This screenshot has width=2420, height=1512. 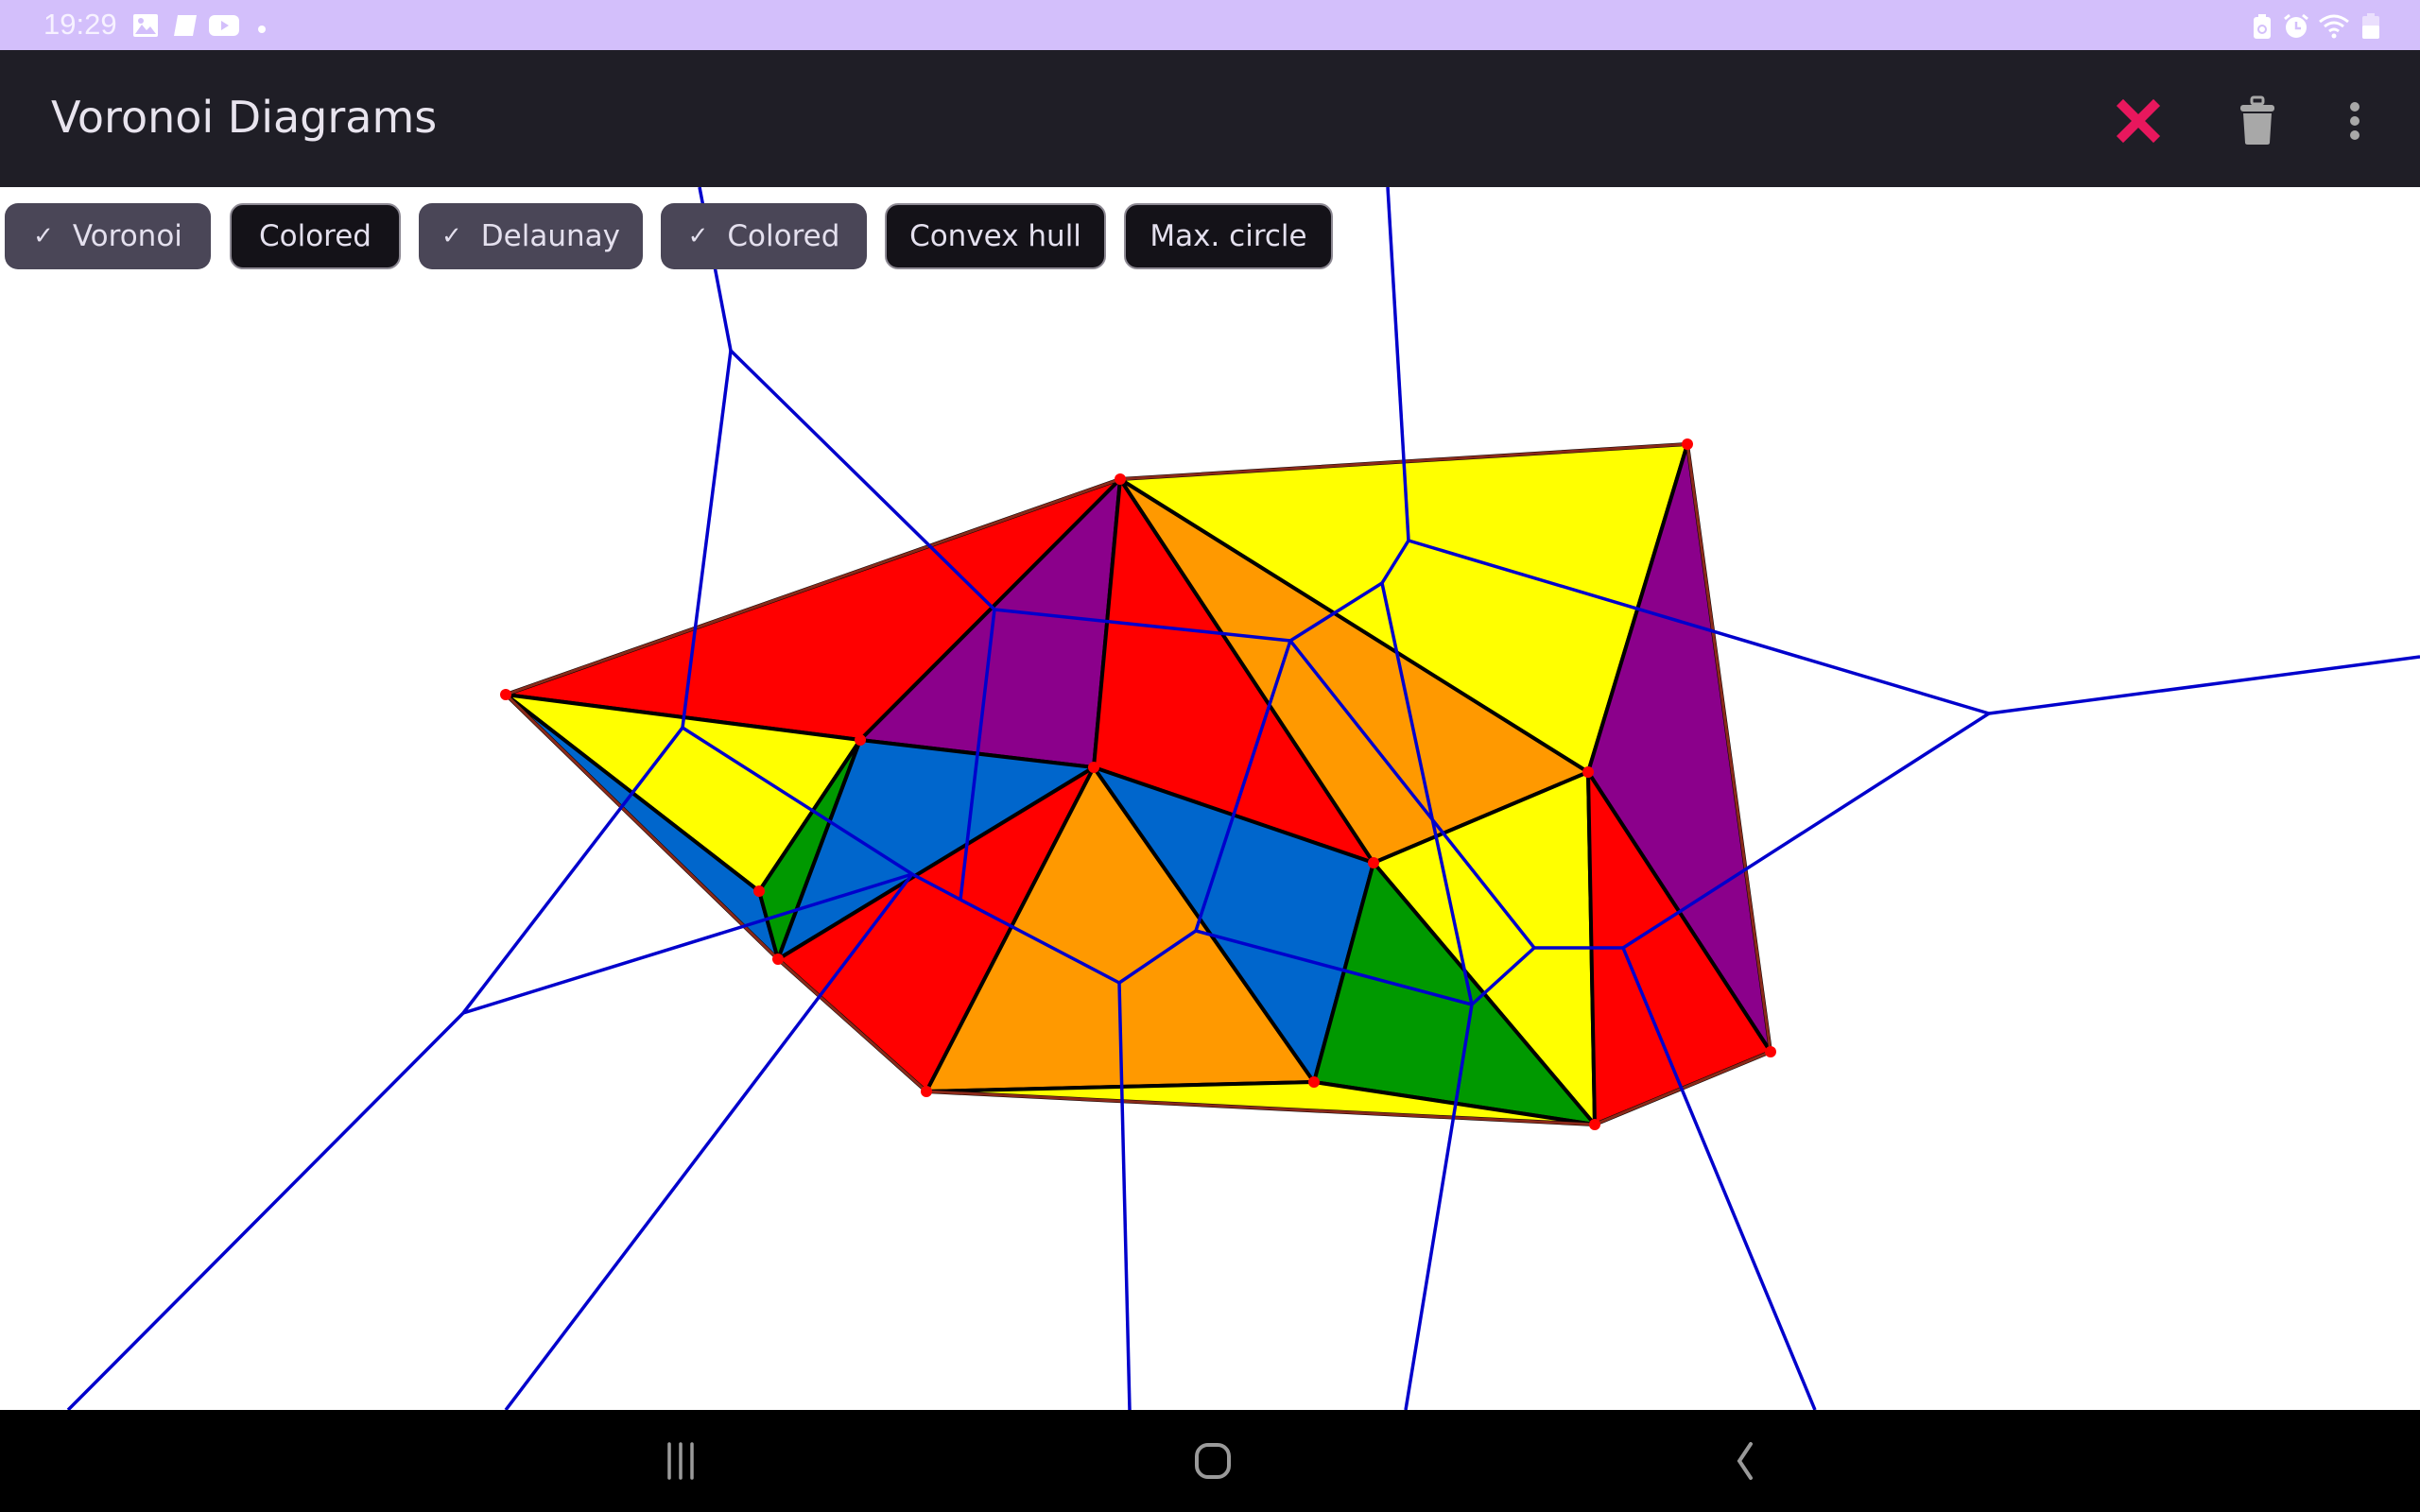 What do you see at coordinates (2296, 28) in the screenshot?
I see `alarm-icon` at bounding box center [2296, 28].